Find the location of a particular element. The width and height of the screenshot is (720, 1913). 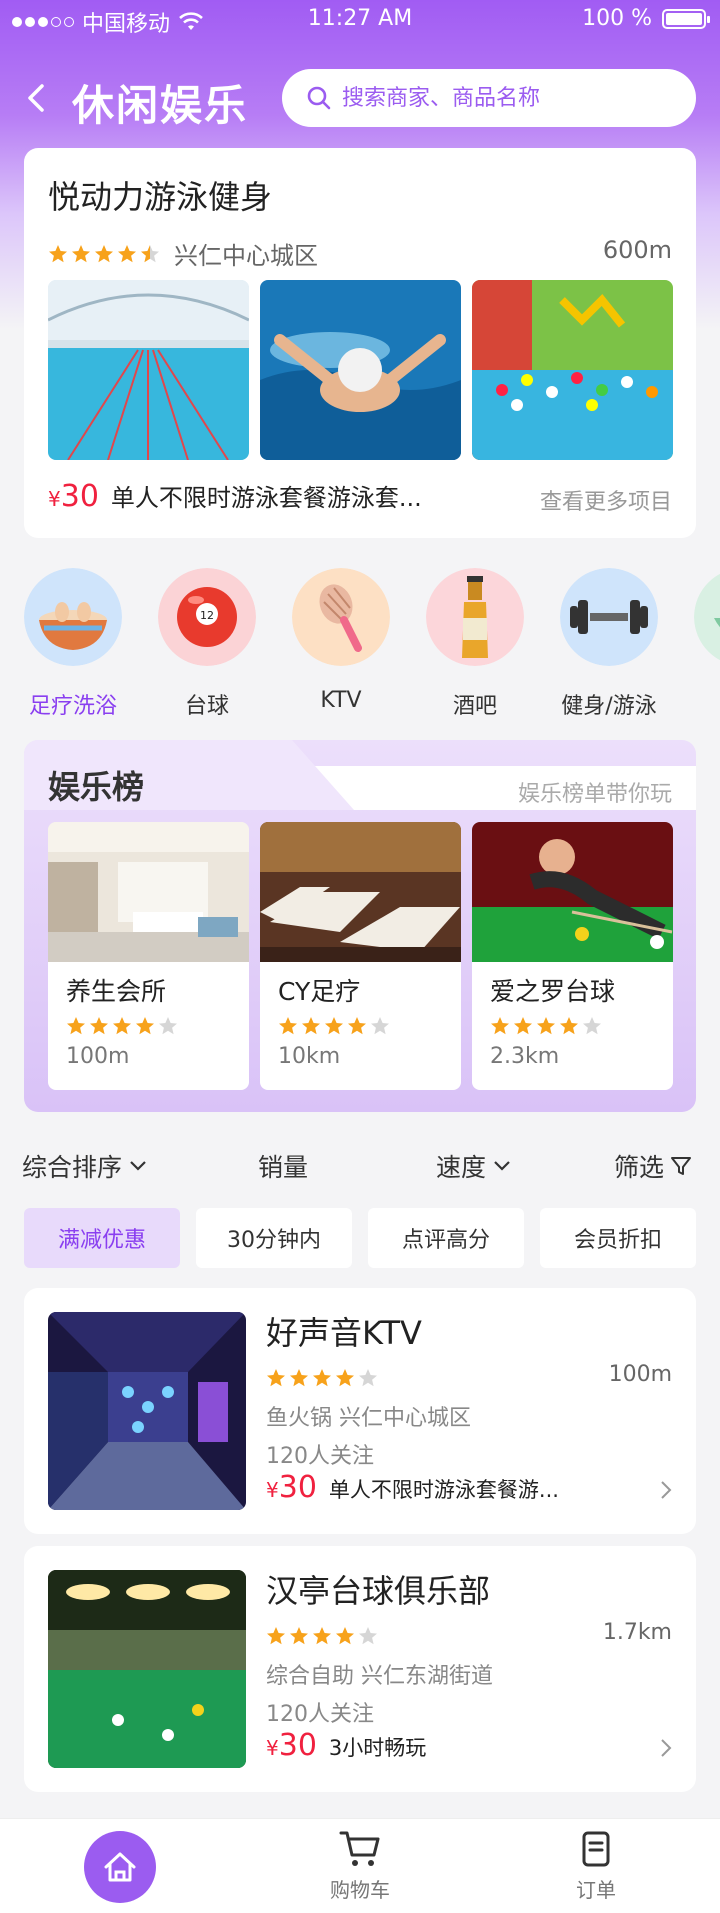

ranking-item: 爱之罗台球 2.3km is located at coordinates (572, 956).